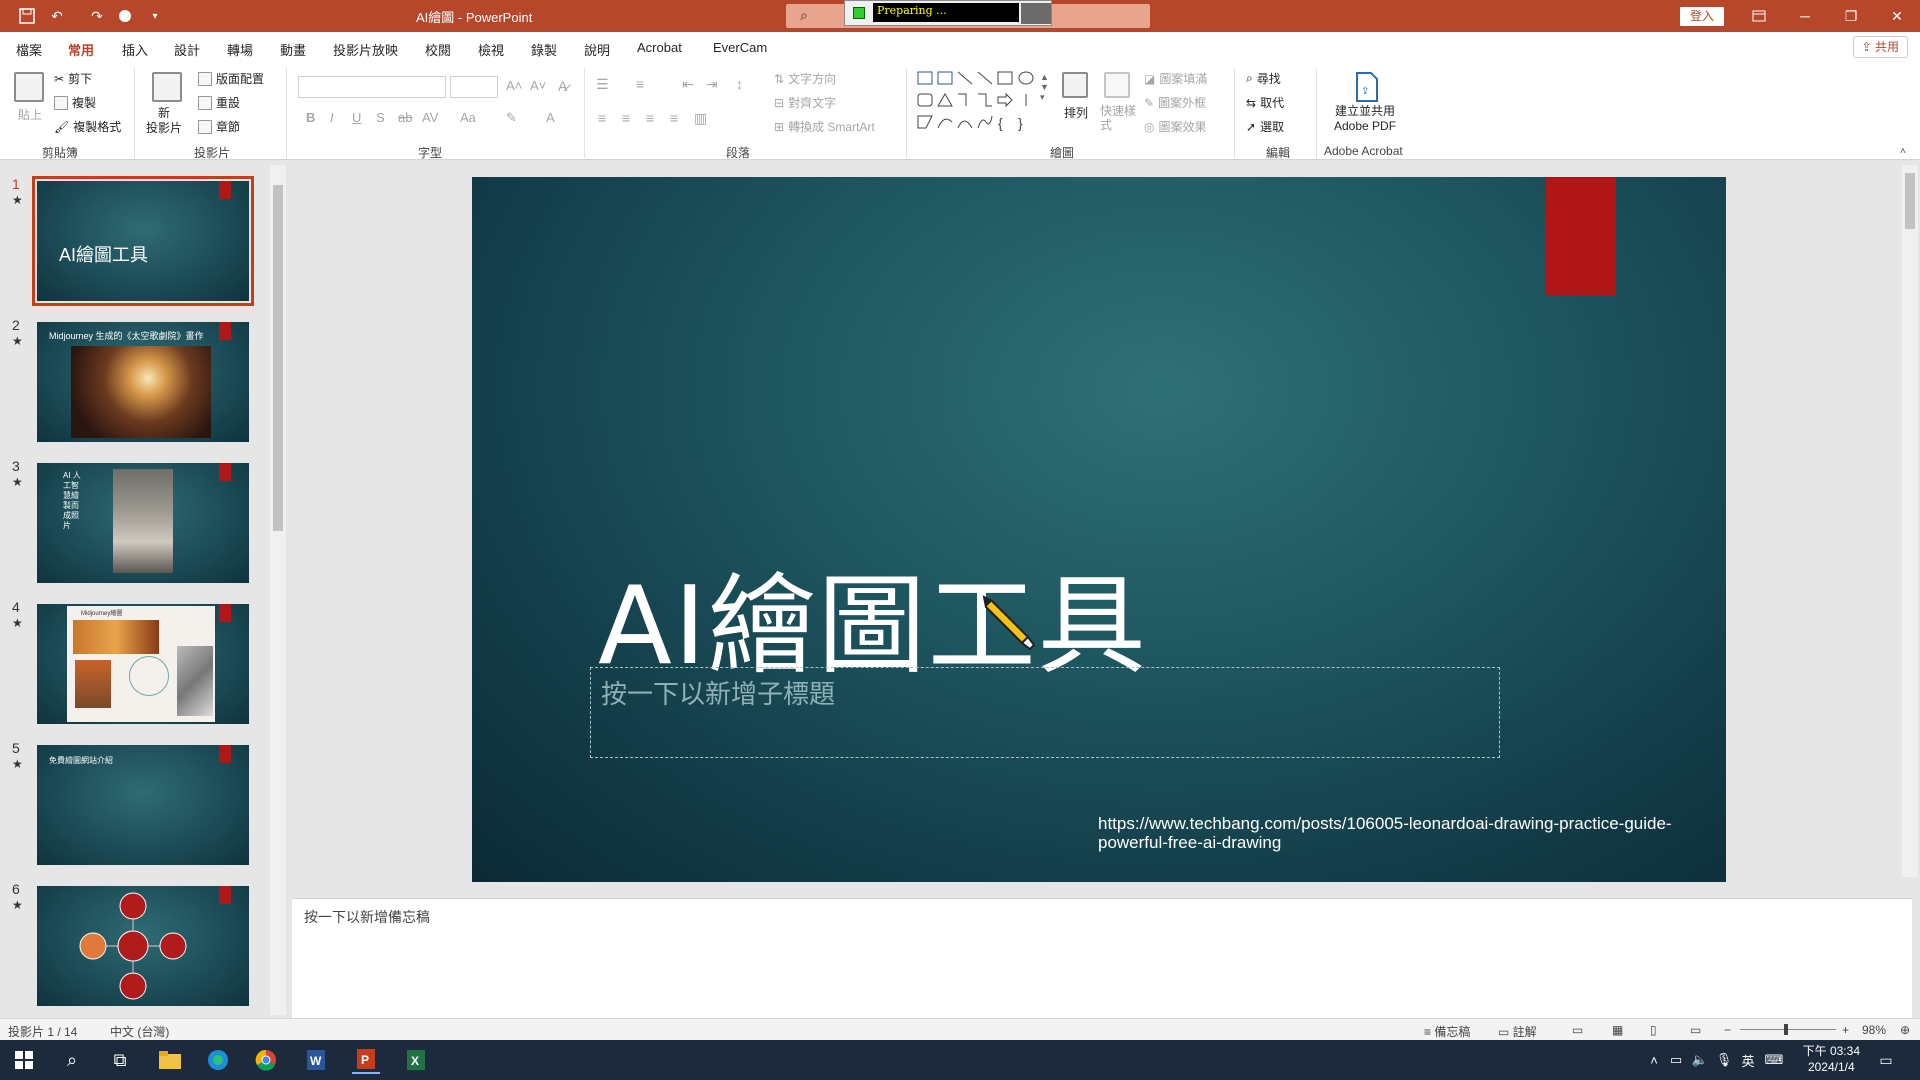  Describe the element at coordinates (1120, 118) in the screenshot. I see `quick-styles-button: 快速樣式` at that location.